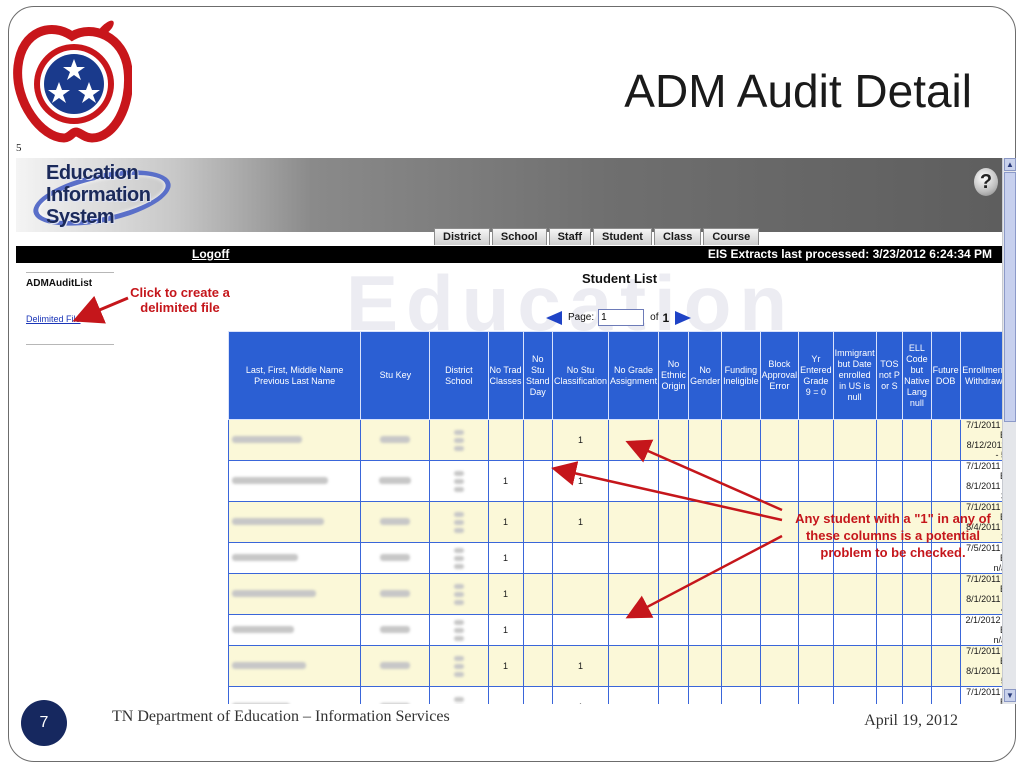  I want to click on table-row: 11 7/1/2011 - E8/1/2011 - 3, so click(614, 481).